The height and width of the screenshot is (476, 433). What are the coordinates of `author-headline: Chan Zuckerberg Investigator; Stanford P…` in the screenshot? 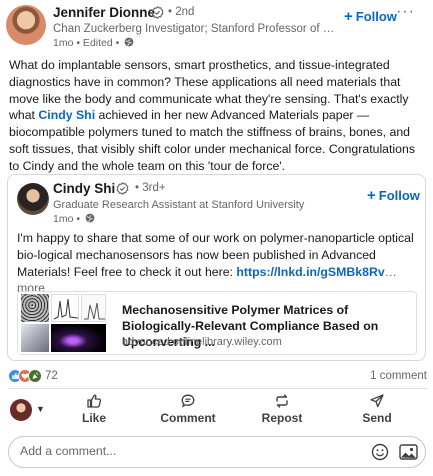 It's located at (194, 29).